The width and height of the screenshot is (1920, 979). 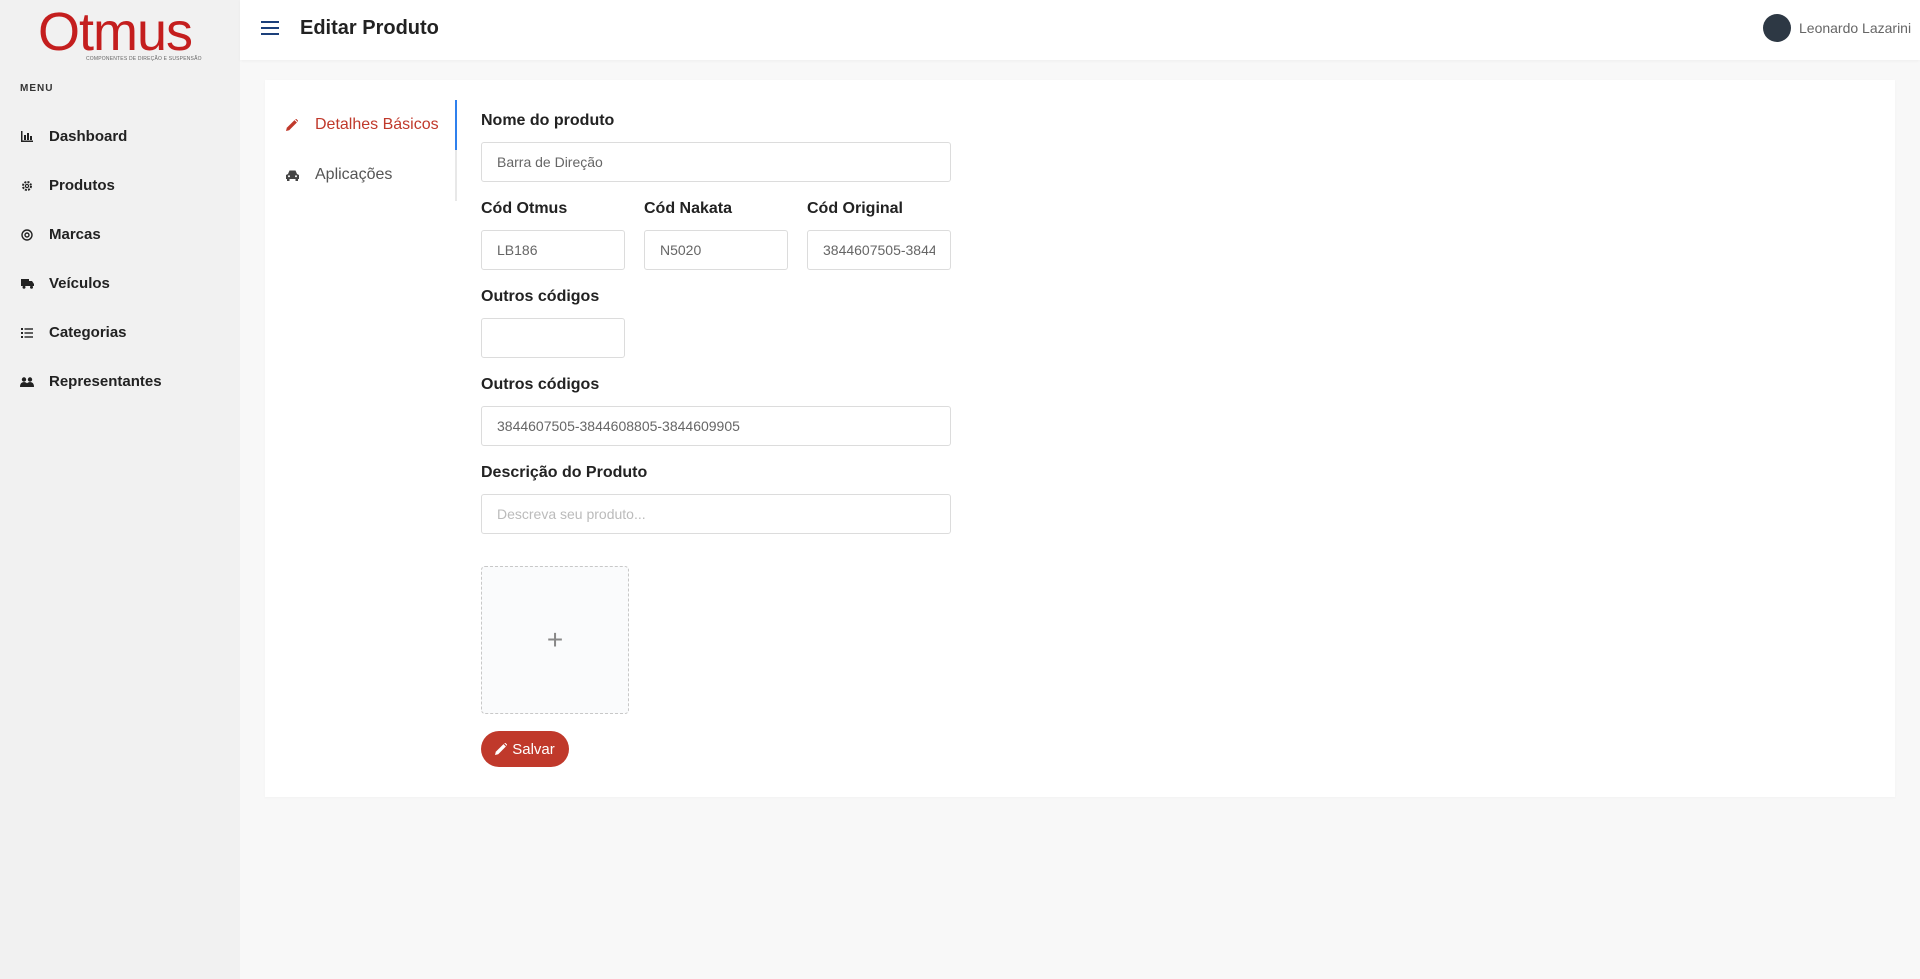 What do you see at coordinates (540, 384) in the screenshot?
I see `label-outros-codigos-2: Outros códigos` at bounding box center [540, 384].